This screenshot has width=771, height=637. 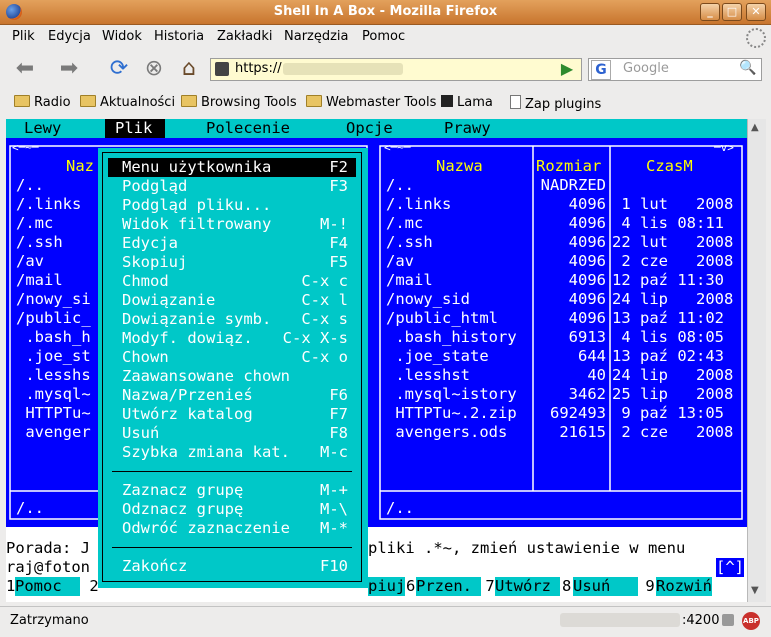 I want to click on left-panel-row: /nowy_si, so click(x=53, y=299).